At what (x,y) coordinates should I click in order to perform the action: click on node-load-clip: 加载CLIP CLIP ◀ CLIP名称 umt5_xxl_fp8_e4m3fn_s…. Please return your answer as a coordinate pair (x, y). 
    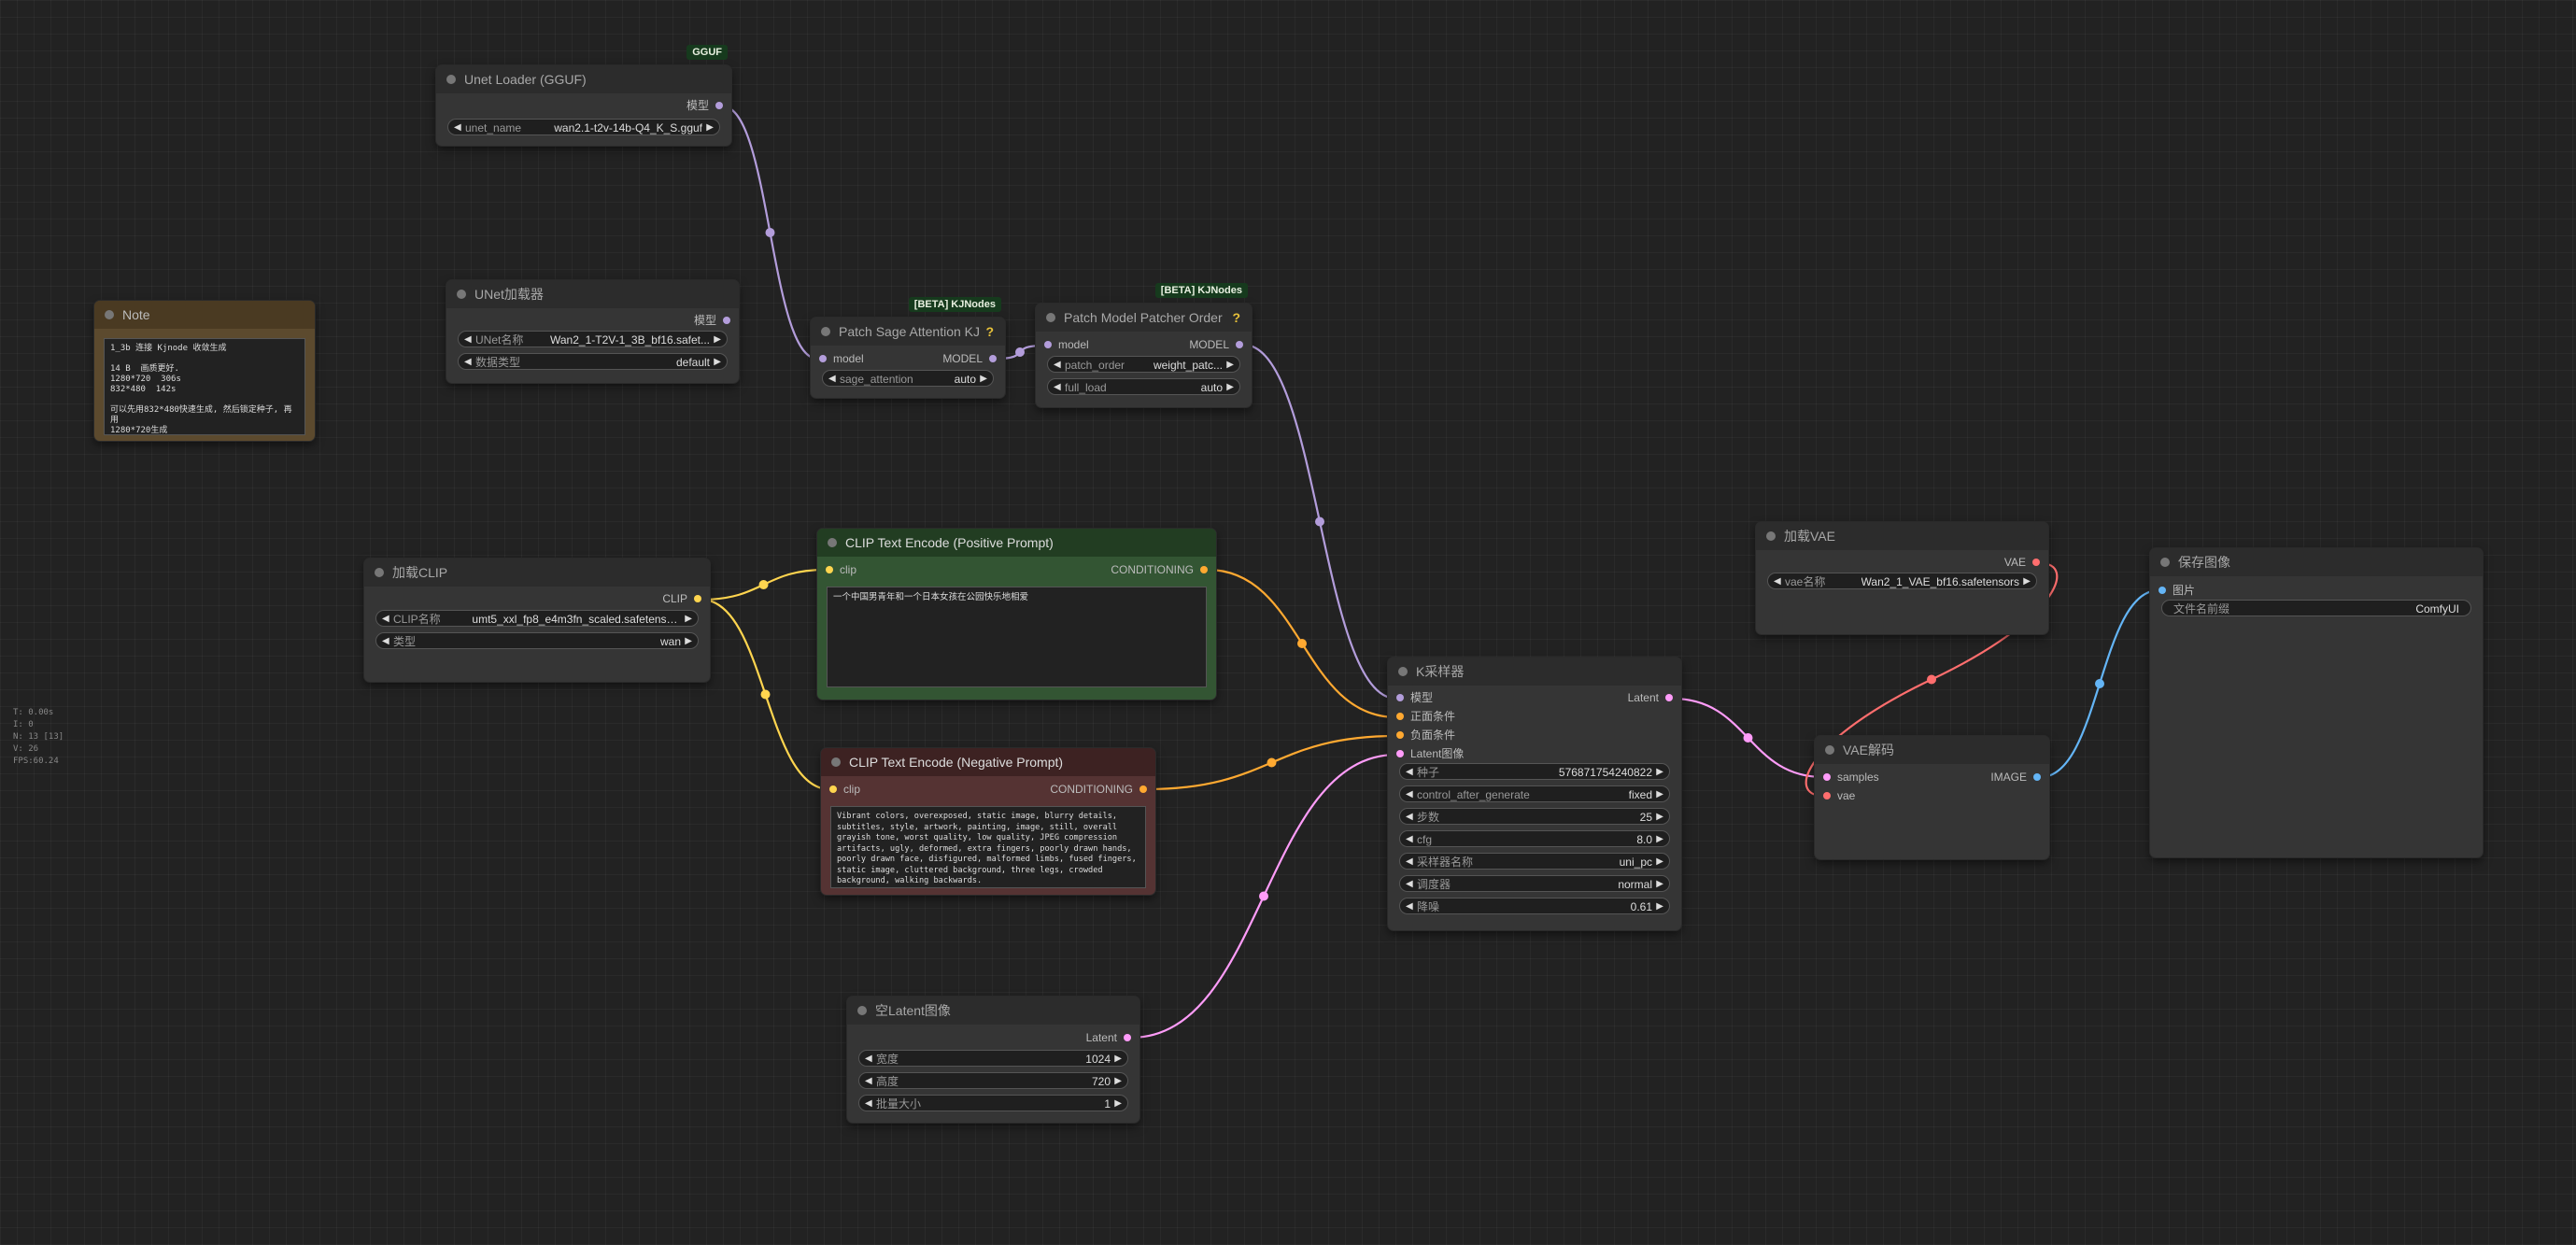
    Looking at the image, I should click on (537, 620).